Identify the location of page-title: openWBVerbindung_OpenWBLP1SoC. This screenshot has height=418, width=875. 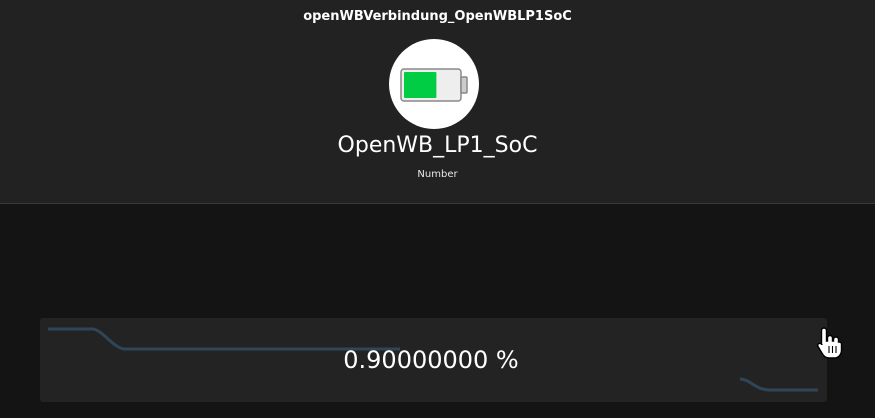
(437, 16).